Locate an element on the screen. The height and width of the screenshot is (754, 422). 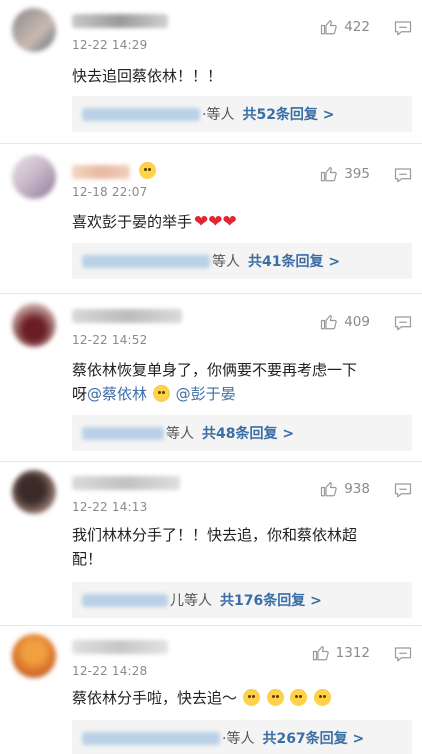
like-count: 395 is located at coordinates (357, 174).